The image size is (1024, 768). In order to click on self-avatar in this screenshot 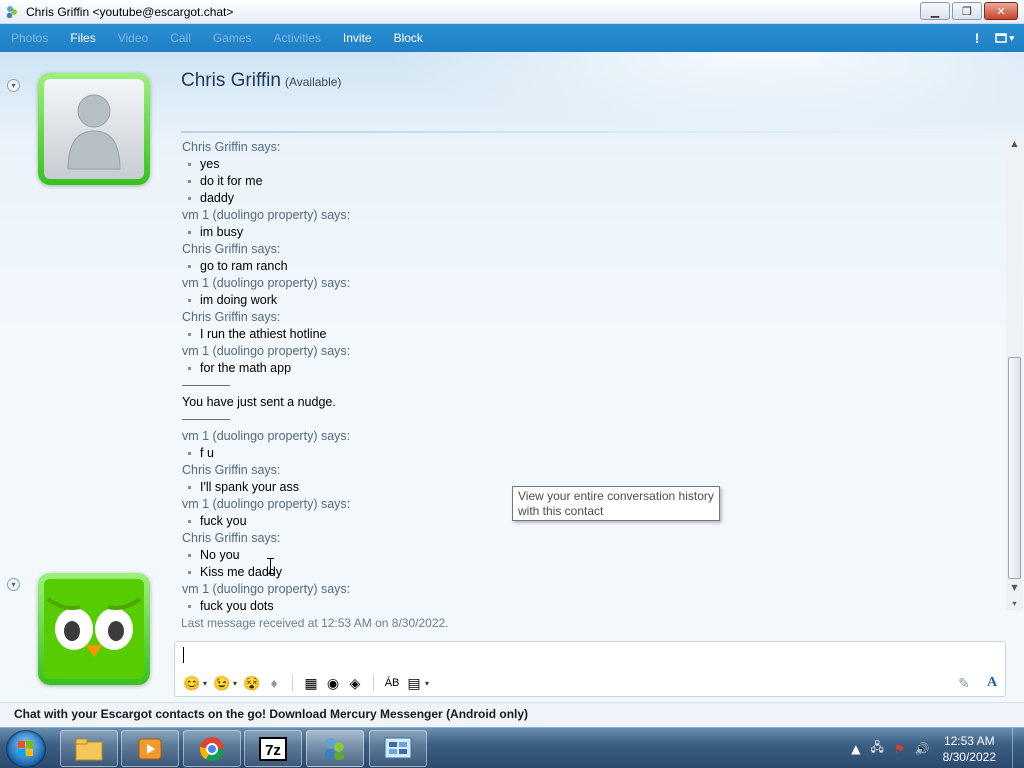, I will do `click(94, 629)`.